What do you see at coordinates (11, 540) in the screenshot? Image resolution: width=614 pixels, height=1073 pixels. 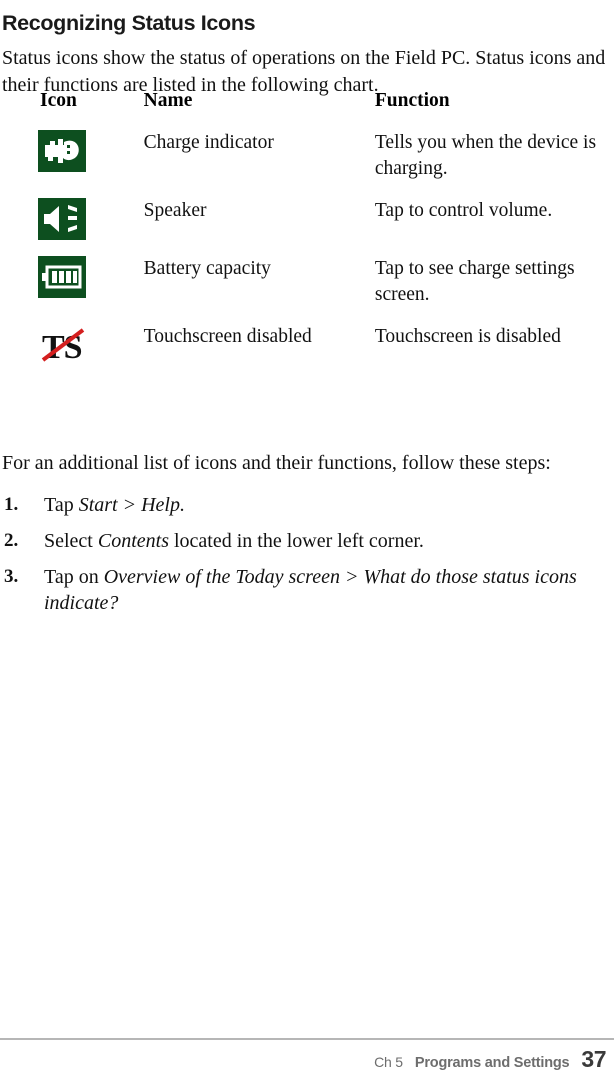 I see `step-number: 2.` at bounding box center [11, 540].